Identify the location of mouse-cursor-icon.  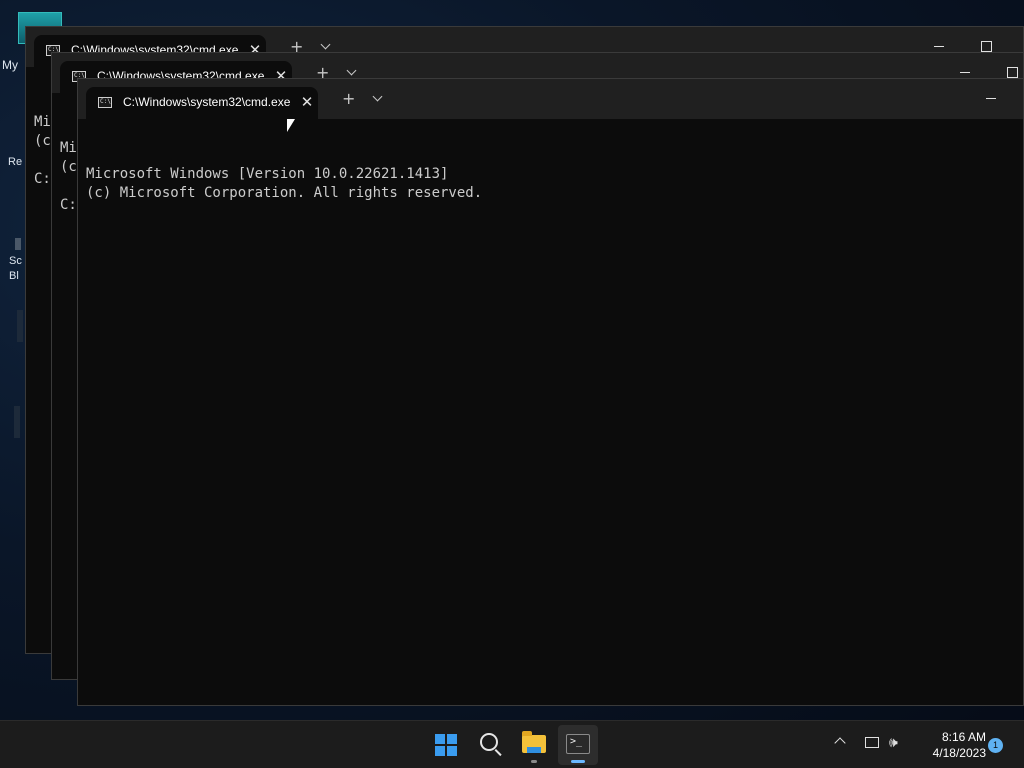
(291, 125).